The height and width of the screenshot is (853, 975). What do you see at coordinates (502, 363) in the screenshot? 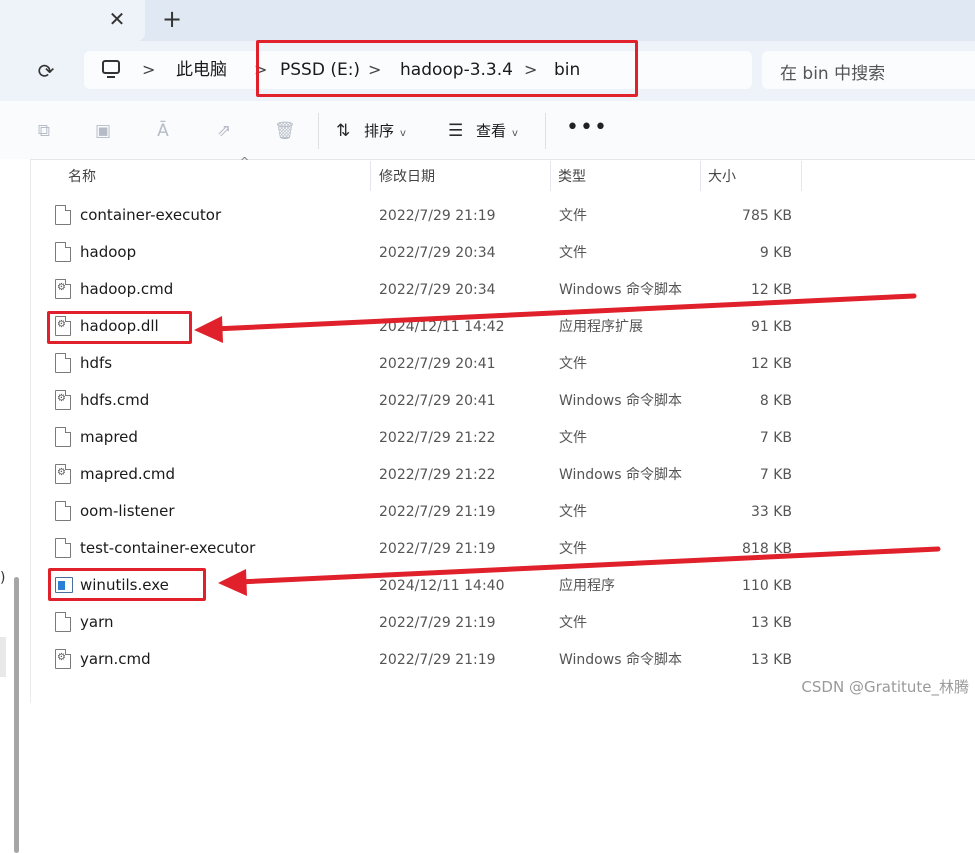
I see `file-row: hdfs 2022/7/29 20:41 文件 12 KB` at bounding box center [502, 363].